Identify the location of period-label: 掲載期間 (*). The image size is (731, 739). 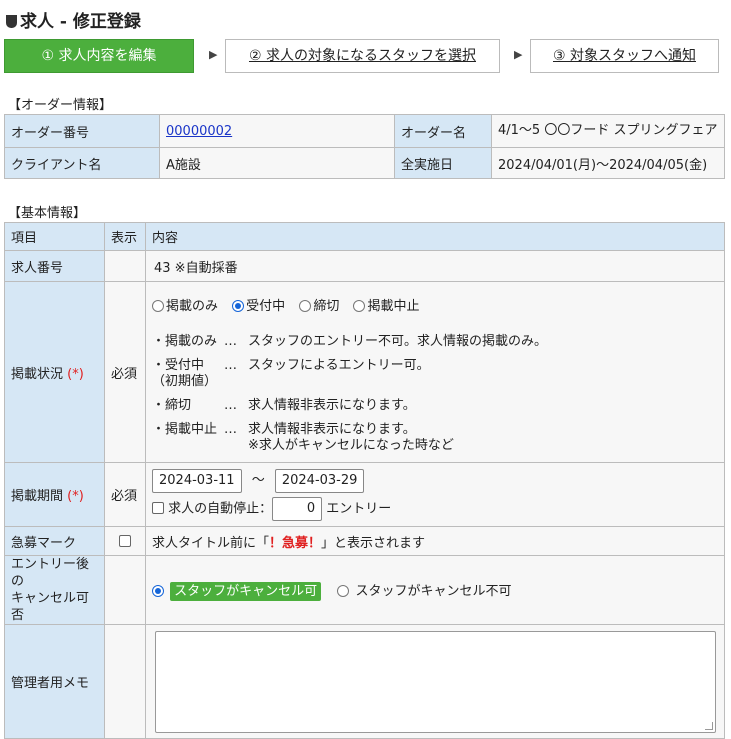
(54, 494).